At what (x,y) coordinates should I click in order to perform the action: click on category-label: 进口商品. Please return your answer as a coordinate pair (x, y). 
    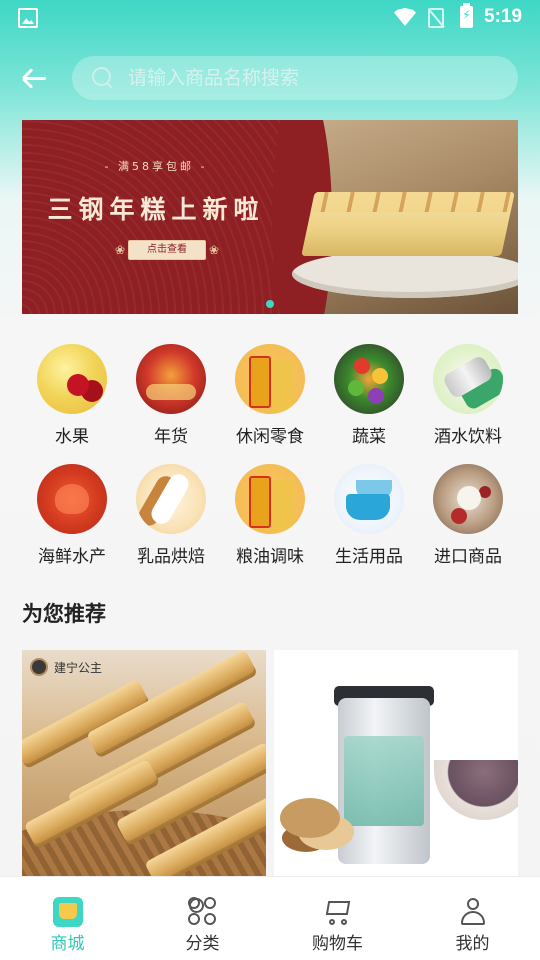
    Looking at the image, I should click on (468, 557).